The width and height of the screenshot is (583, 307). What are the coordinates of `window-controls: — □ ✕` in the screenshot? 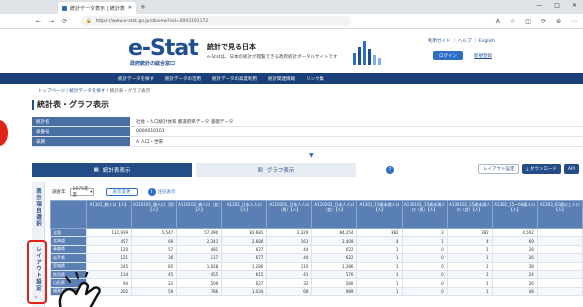 It's located at (556, 5).